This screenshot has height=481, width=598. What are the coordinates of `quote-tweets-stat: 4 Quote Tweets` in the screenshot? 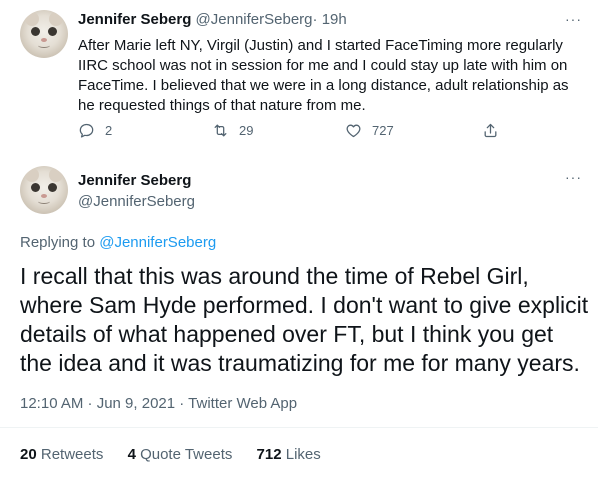 It's located at (180, 454).